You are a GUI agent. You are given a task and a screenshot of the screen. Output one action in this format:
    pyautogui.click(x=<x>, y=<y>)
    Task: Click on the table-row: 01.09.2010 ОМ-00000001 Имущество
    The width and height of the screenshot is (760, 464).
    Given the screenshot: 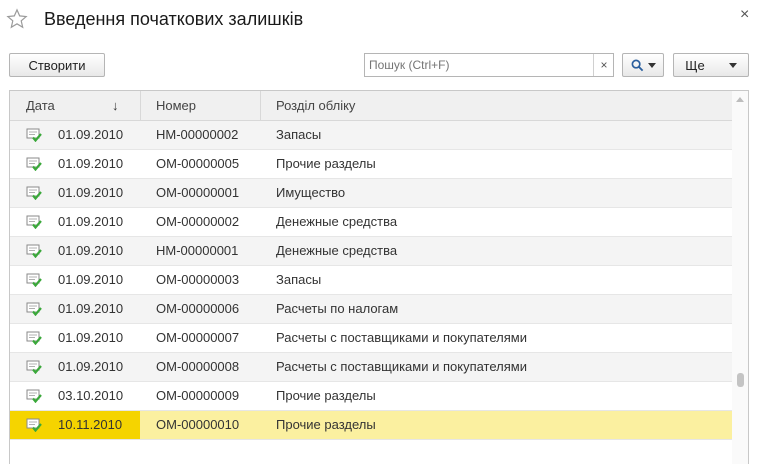 What is the action you would take?
    pyautogui.click(x=371, y=193)
    